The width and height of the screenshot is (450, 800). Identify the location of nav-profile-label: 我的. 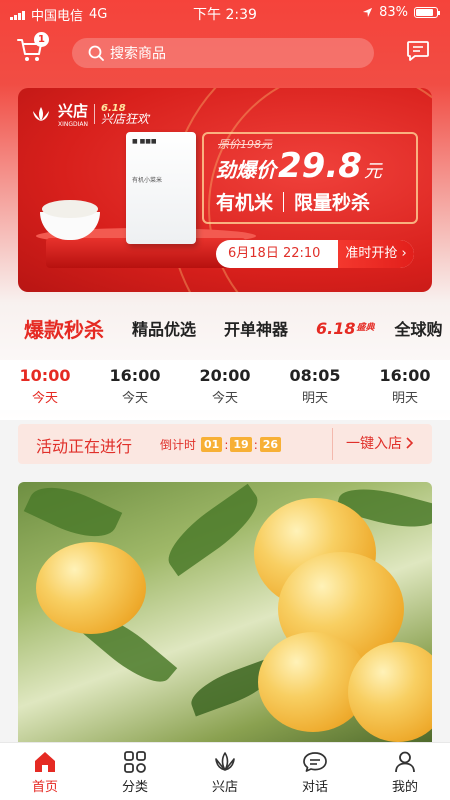
(404, 787).